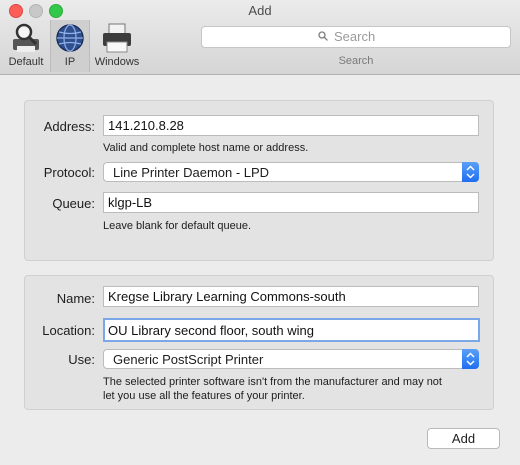 The height and width of the screenshot is (465, 520). I want to click on tab-default: Default, so click(26, 46).